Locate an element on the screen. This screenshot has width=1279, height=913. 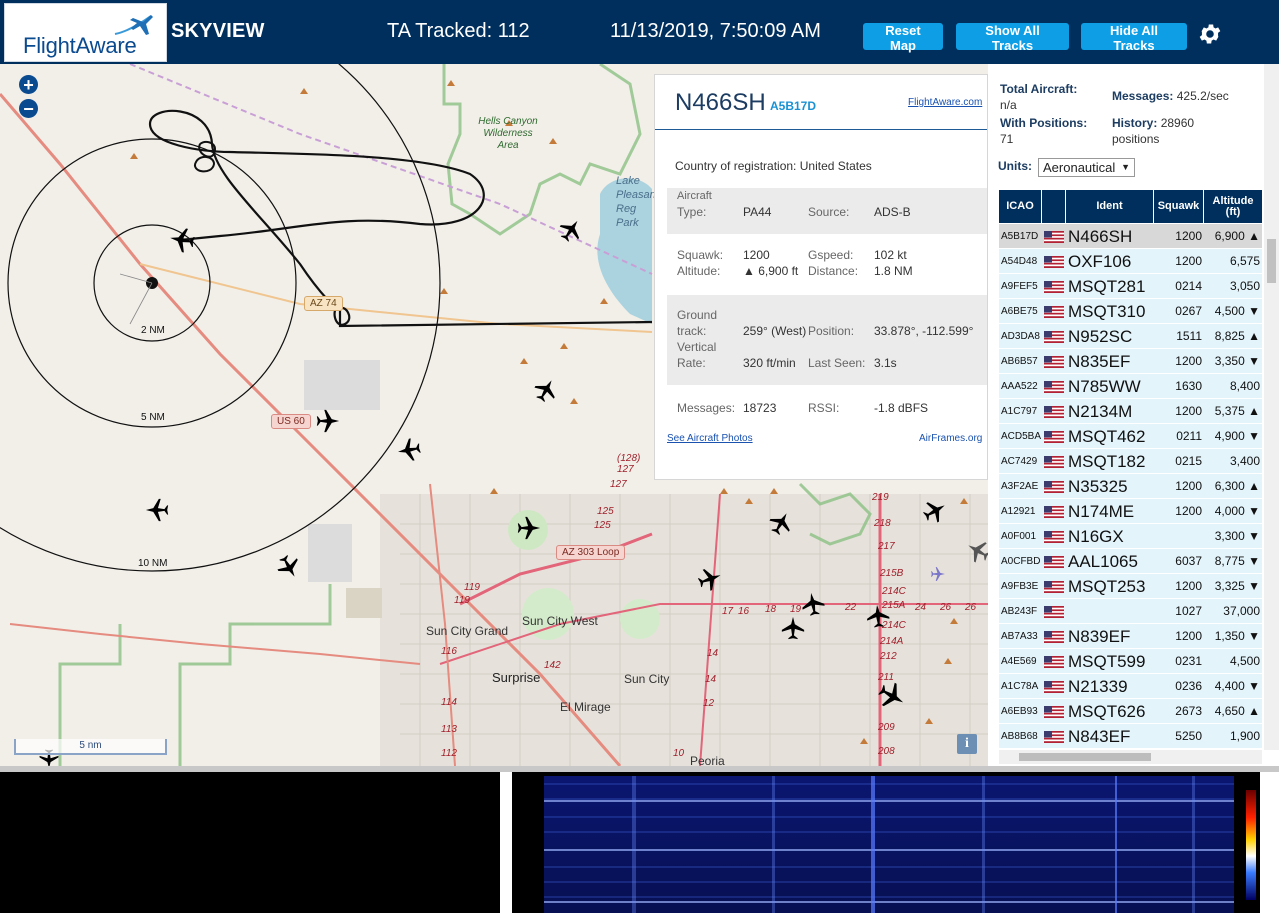
road-number: 214A is located at coordinates (892, 641).